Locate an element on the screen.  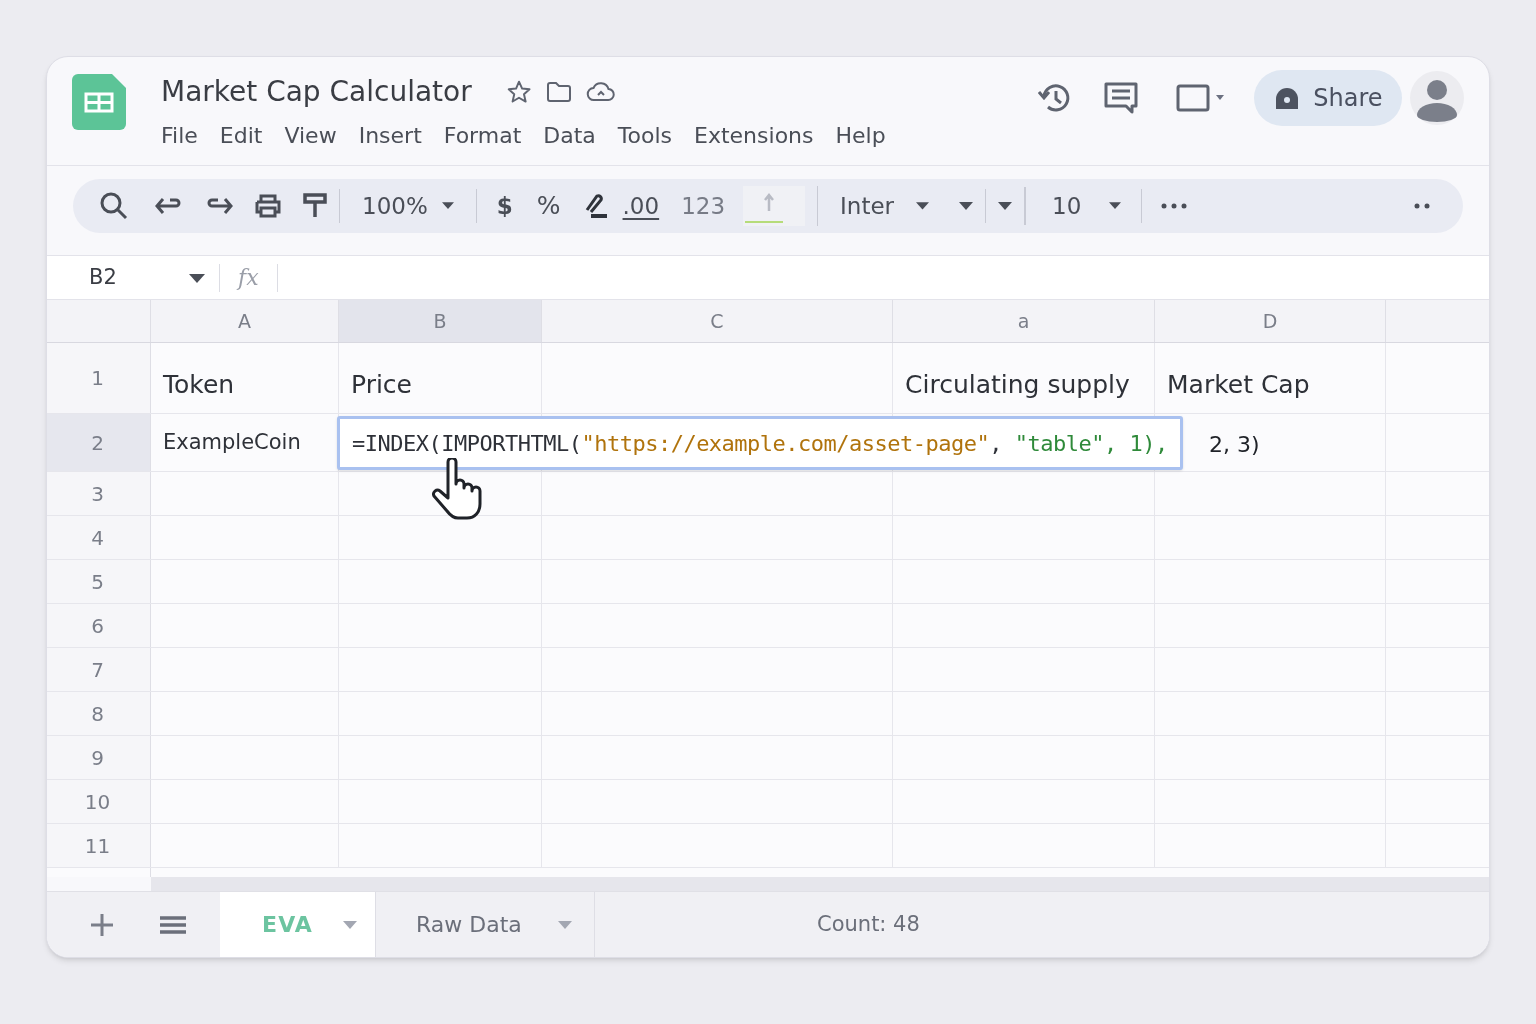
add-sheet-icon is located at coordinates (101, 924).